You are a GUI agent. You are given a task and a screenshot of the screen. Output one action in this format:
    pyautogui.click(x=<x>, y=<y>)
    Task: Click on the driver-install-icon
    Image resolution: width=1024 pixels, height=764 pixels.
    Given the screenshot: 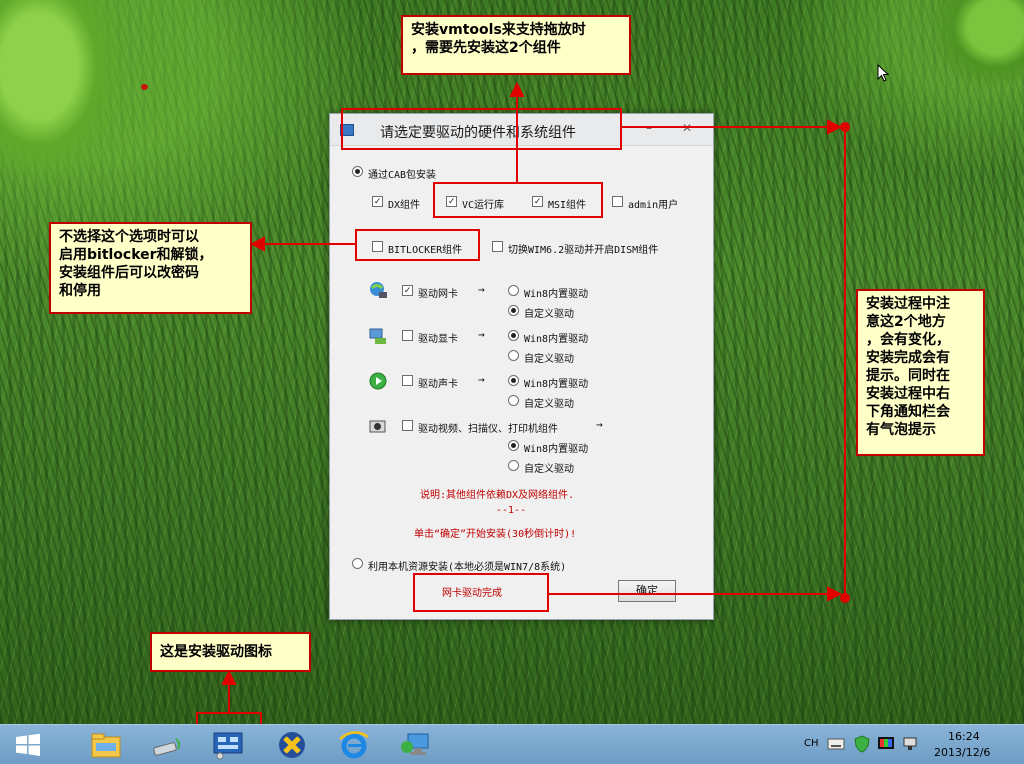 What is the action you would take?
    pyautogui.click(x=228, y=745)
    